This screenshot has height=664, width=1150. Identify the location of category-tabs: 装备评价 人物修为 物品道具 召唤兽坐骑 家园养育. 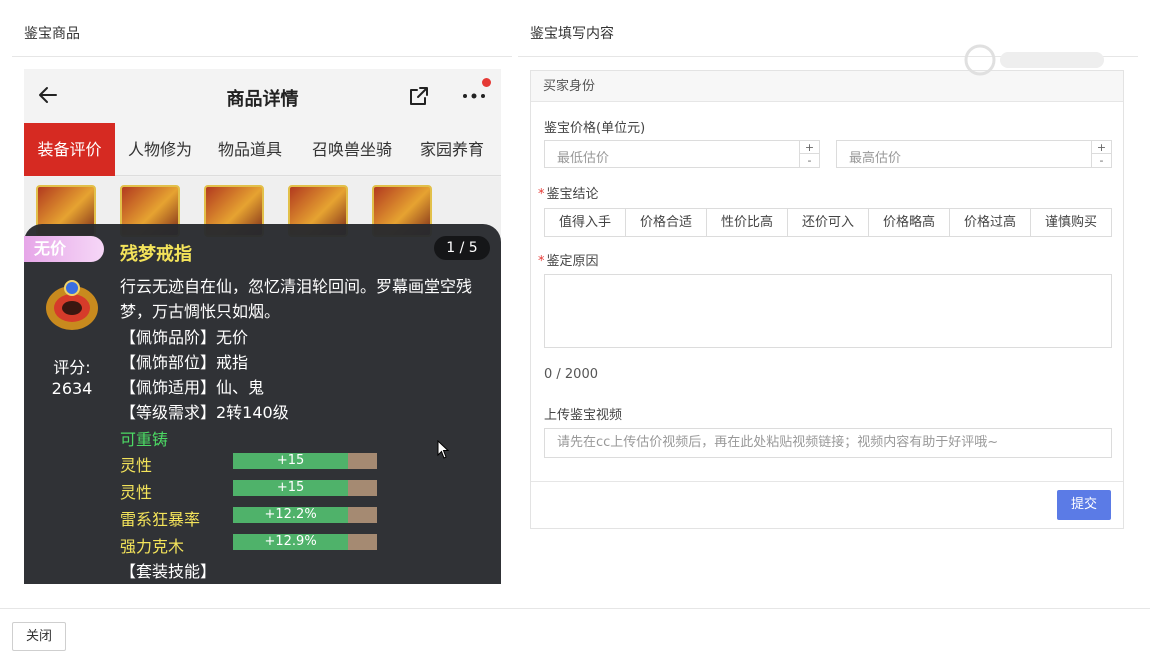
(262, 149).